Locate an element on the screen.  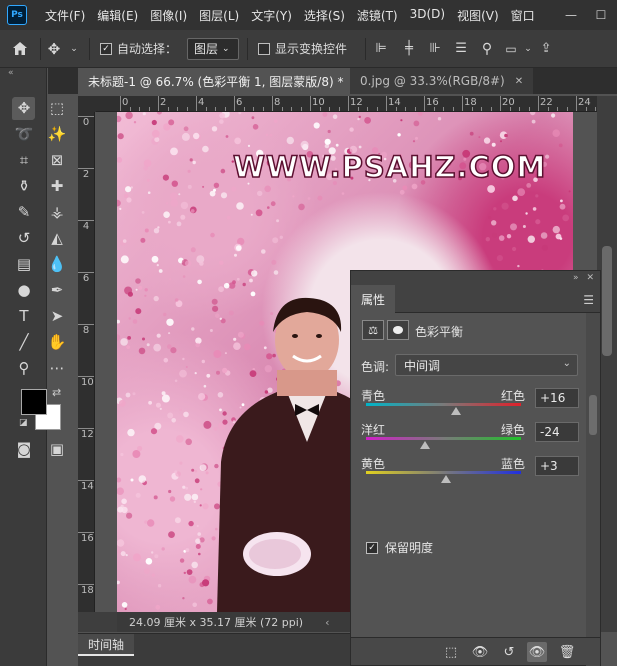
magic-wand-tool-icon: ✨ is located at coordinates (57, 134).